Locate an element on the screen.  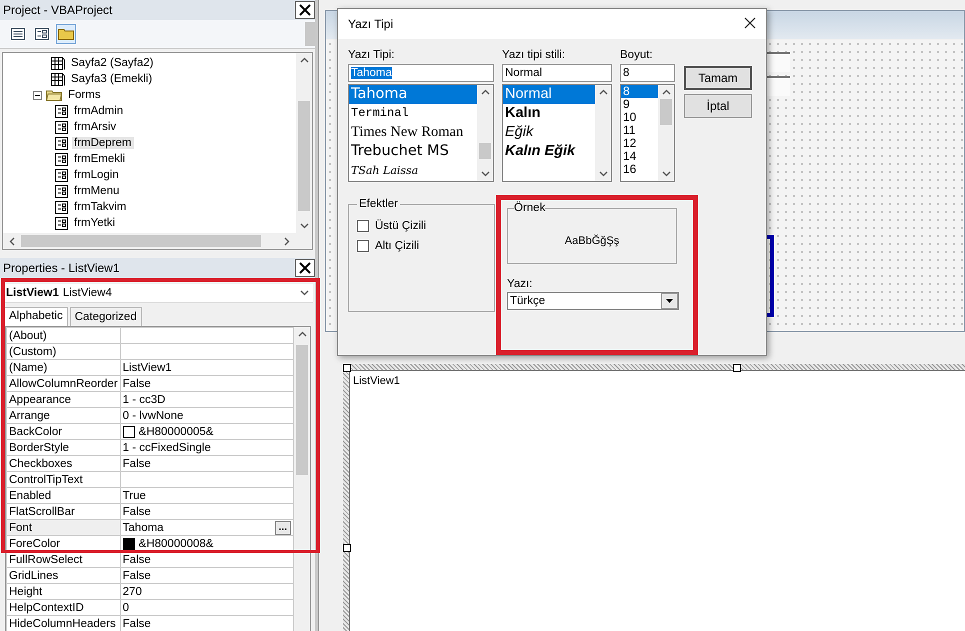
list-item: Times New Roman is located at coordinates (413, 132).